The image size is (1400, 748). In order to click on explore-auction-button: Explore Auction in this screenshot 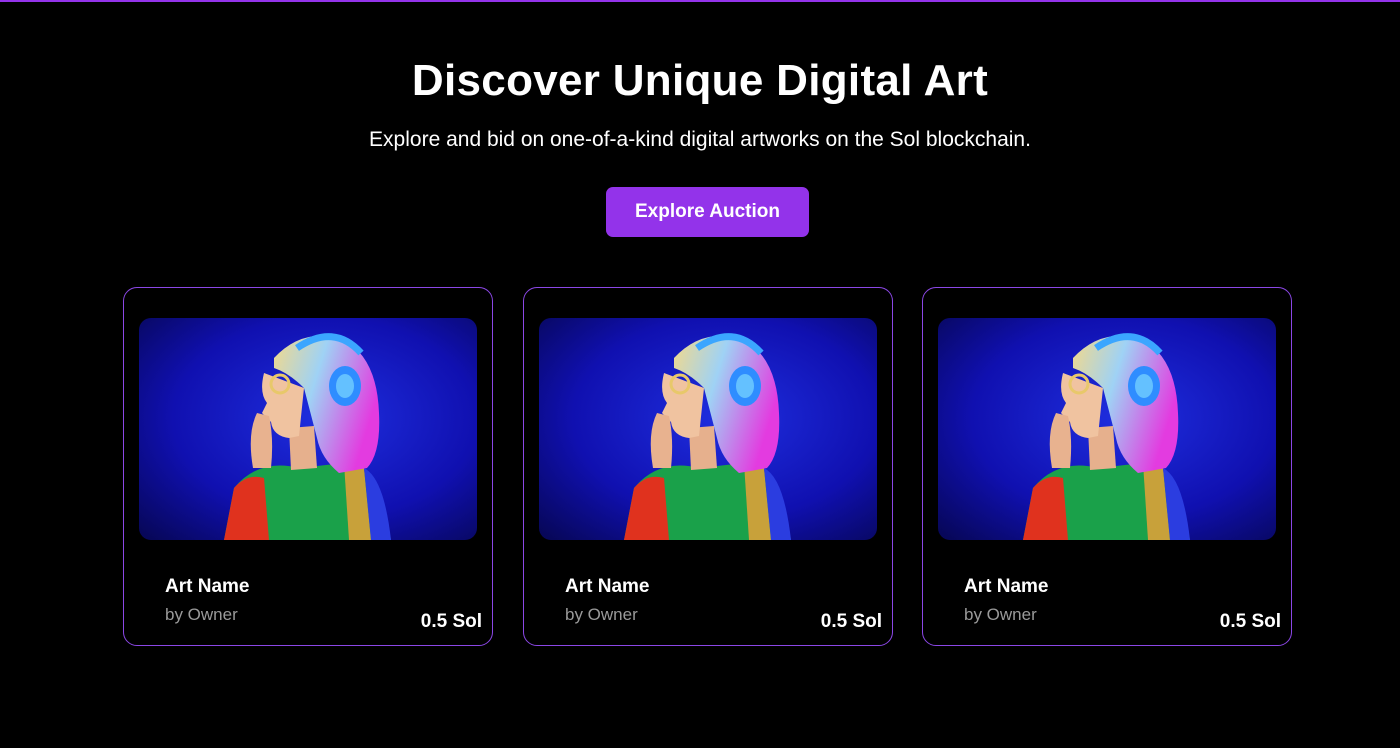, I will do `click(707, 212)`.